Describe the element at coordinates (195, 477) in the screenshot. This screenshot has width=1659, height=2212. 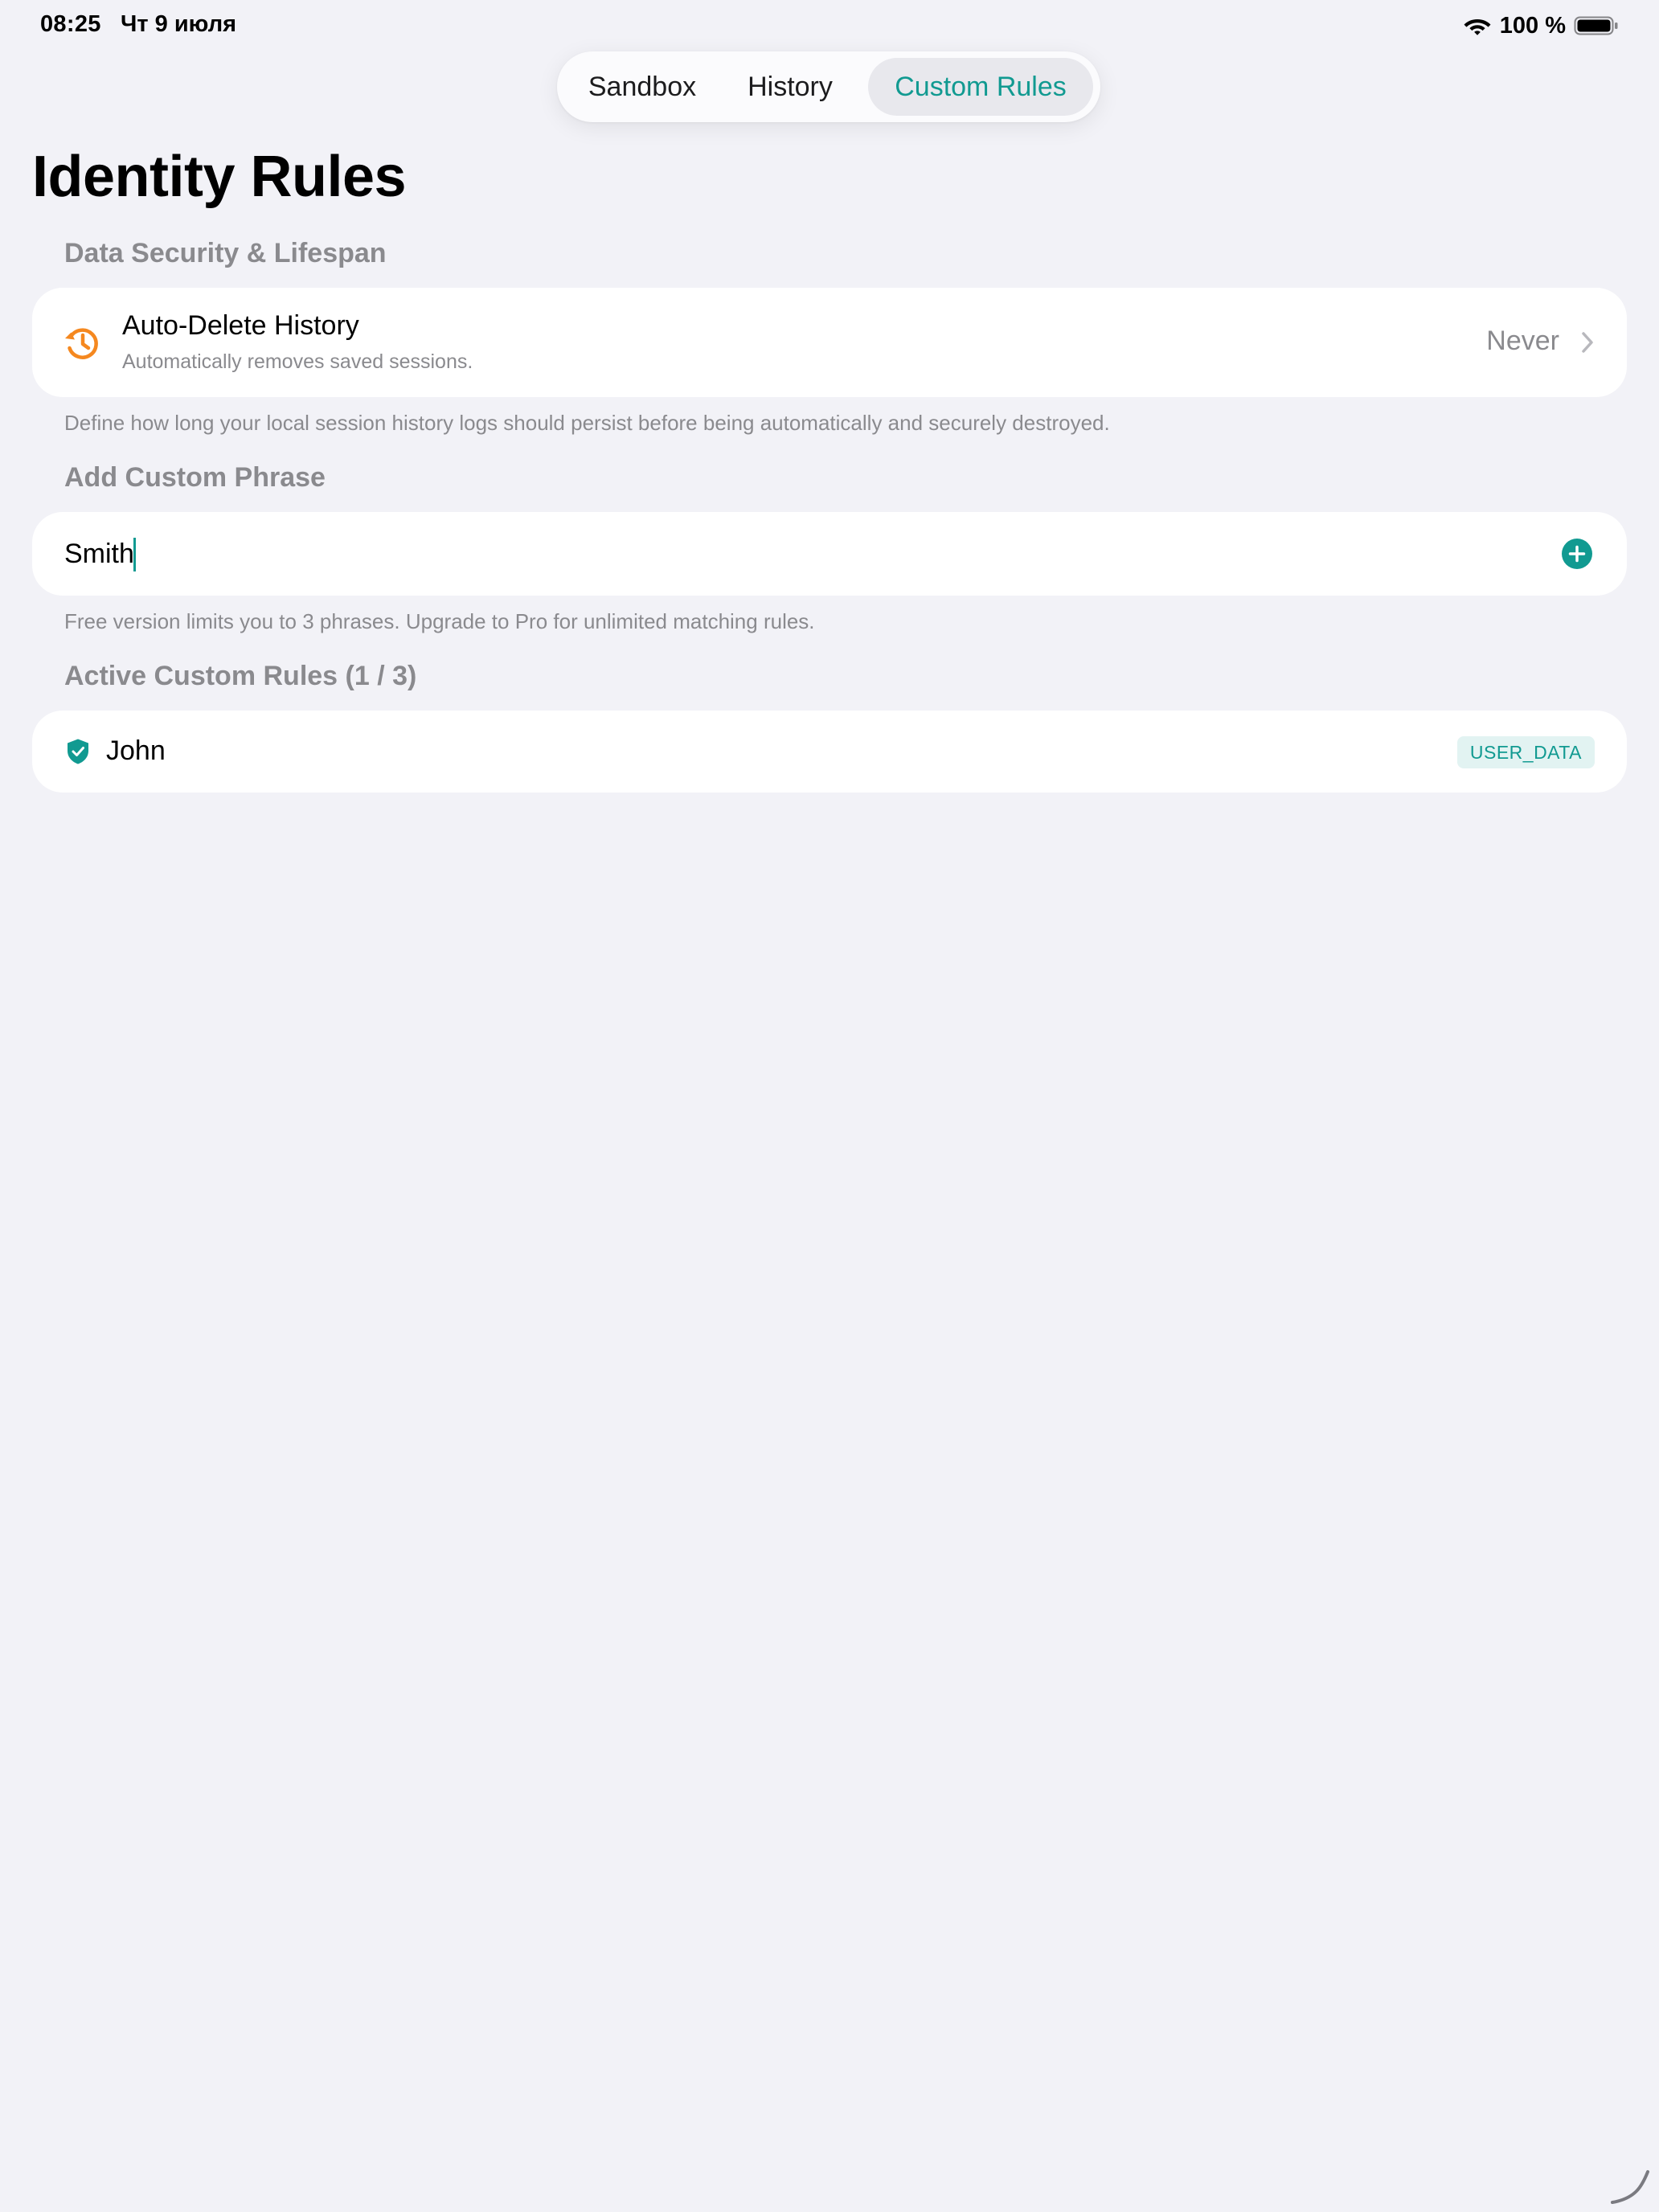
I see `section-header-custom-phrase: Add Custom Phrase` at that location.